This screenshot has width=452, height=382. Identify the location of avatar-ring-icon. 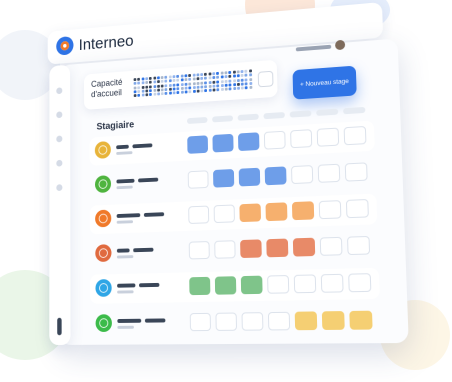
(103, 218).